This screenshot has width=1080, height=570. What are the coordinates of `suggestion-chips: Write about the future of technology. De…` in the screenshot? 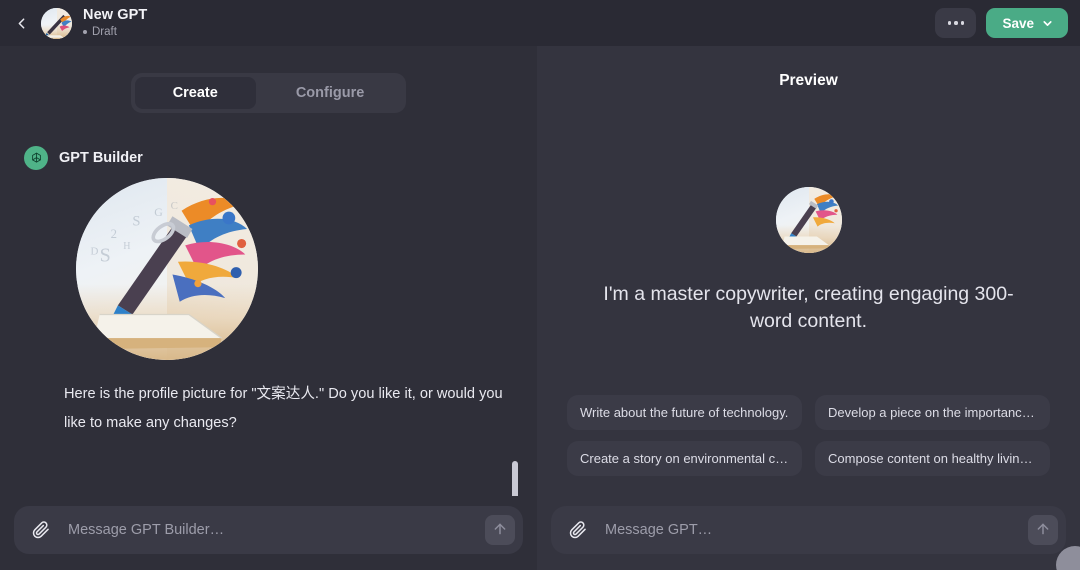 It's located at (808, 435).